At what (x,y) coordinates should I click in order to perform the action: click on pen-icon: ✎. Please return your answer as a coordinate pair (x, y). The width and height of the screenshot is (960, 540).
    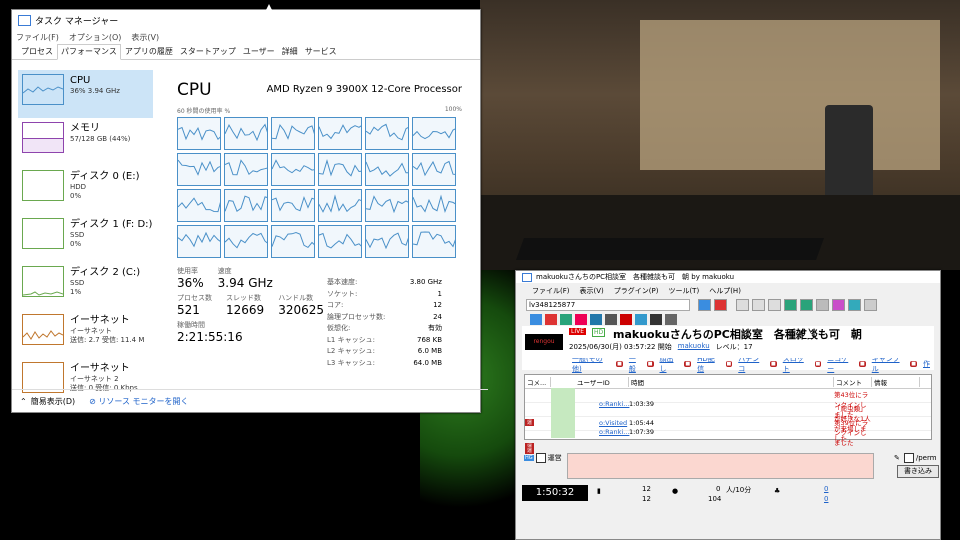
    Looking at the image, I should click on (897, 458).